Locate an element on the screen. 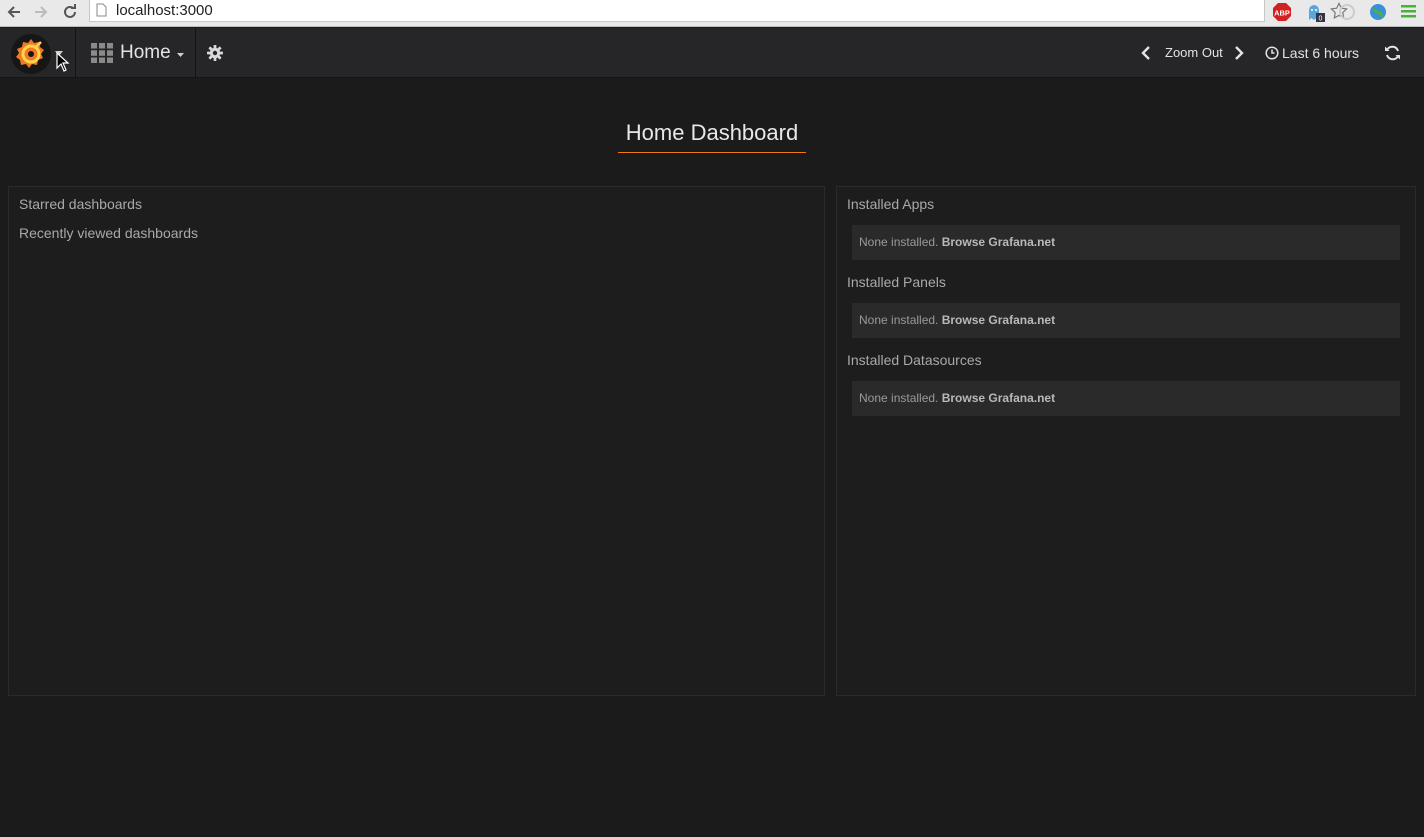 This screenshot has height=837, width=1424. globe-extension-icon is located at coordinates (1378, 12).